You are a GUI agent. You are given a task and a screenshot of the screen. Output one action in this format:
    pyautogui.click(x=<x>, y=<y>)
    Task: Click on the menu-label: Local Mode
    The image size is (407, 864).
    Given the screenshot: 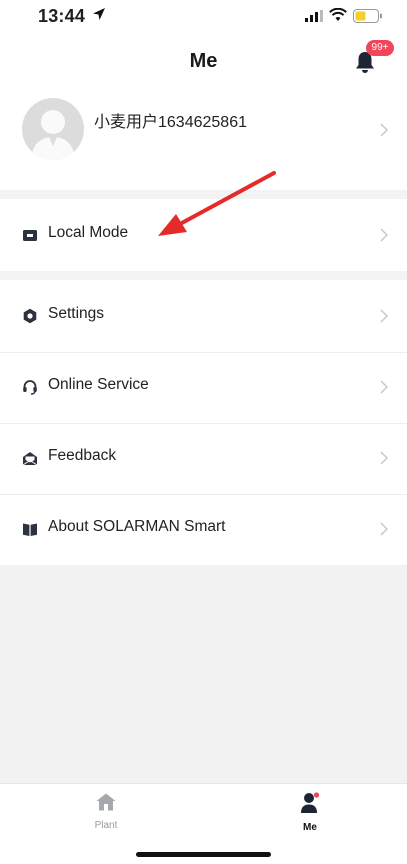 What is the action you would take?
    pyautogui.click(x=88, y=232)
    